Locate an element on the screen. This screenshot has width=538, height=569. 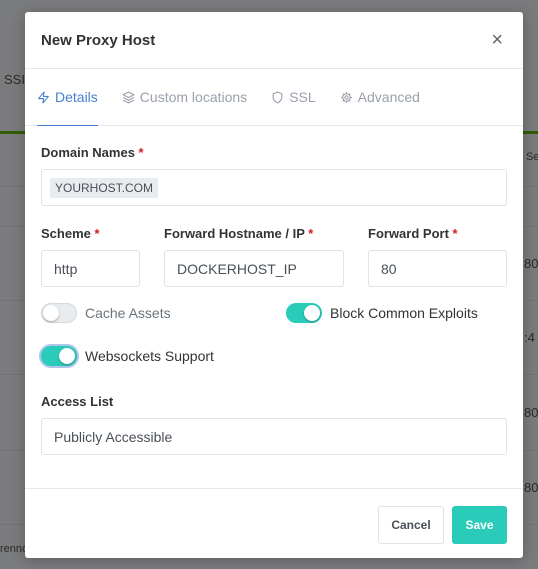
tab-details: Details is located at coordinates (67, 97).